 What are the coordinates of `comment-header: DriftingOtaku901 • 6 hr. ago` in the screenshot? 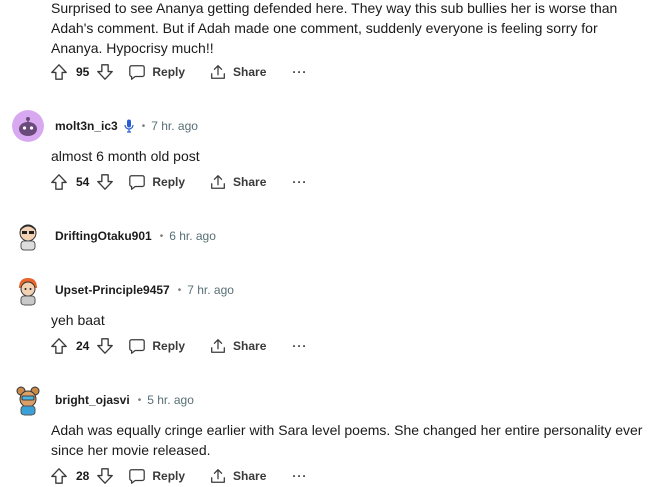 It's located at (114, 236).